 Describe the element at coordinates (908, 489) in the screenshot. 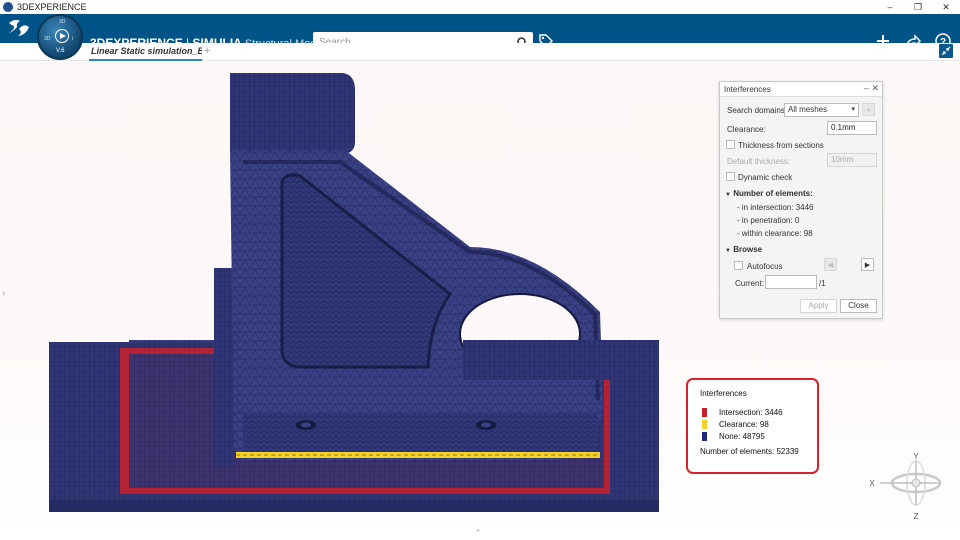

I see `orientation-triad: Y X Z` at that location.